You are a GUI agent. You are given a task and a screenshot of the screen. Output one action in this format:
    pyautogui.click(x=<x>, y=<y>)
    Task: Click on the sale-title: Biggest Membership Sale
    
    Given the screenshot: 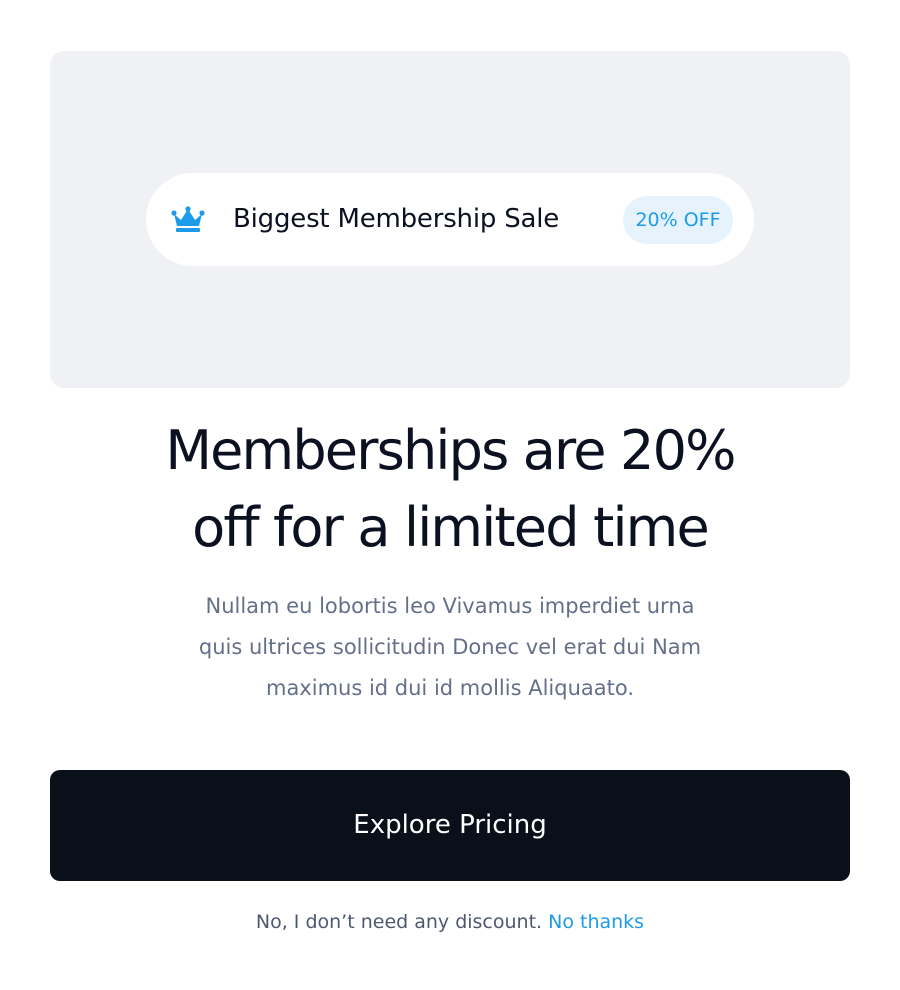 What is the action you would take?
    pyautogui.click(x=396, y=219)
    